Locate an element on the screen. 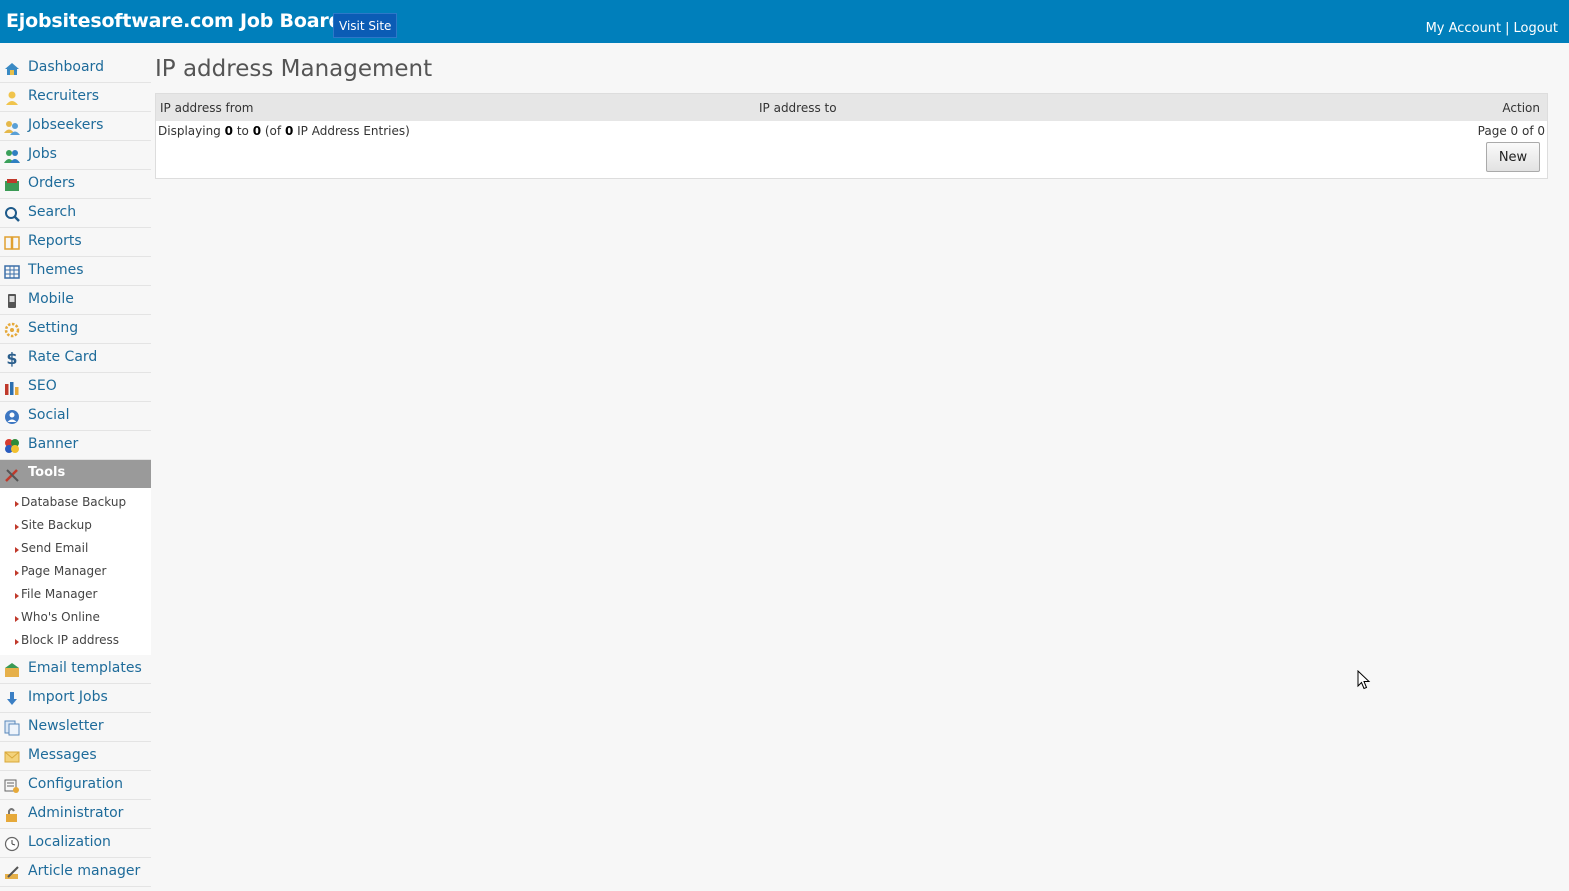  sidebar-item-localization: Localization is located at coordinates (75, 843).